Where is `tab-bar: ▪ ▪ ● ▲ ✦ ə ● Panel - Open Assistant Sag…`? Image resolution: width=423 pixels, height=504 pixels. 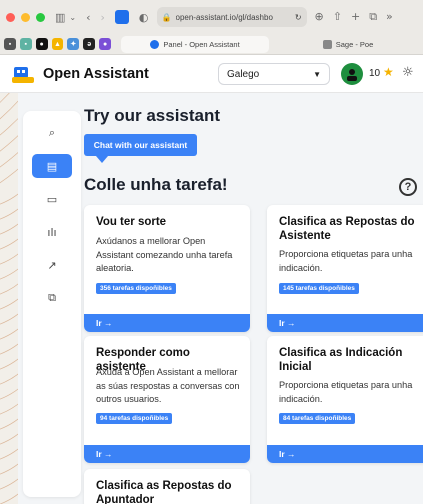 tab-bar: ▪ ▪ ● ▲ ✦ ə ● Panel - Open Assistant Sag… is located at coordinates (211, 44).